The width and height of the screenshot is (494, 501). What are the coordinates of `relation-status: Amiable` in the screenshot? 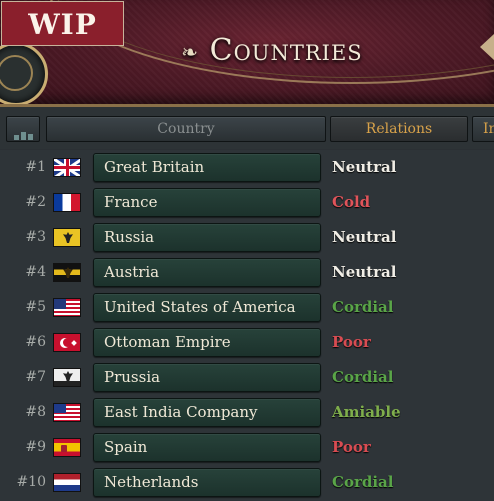 It's located at (366, 412).